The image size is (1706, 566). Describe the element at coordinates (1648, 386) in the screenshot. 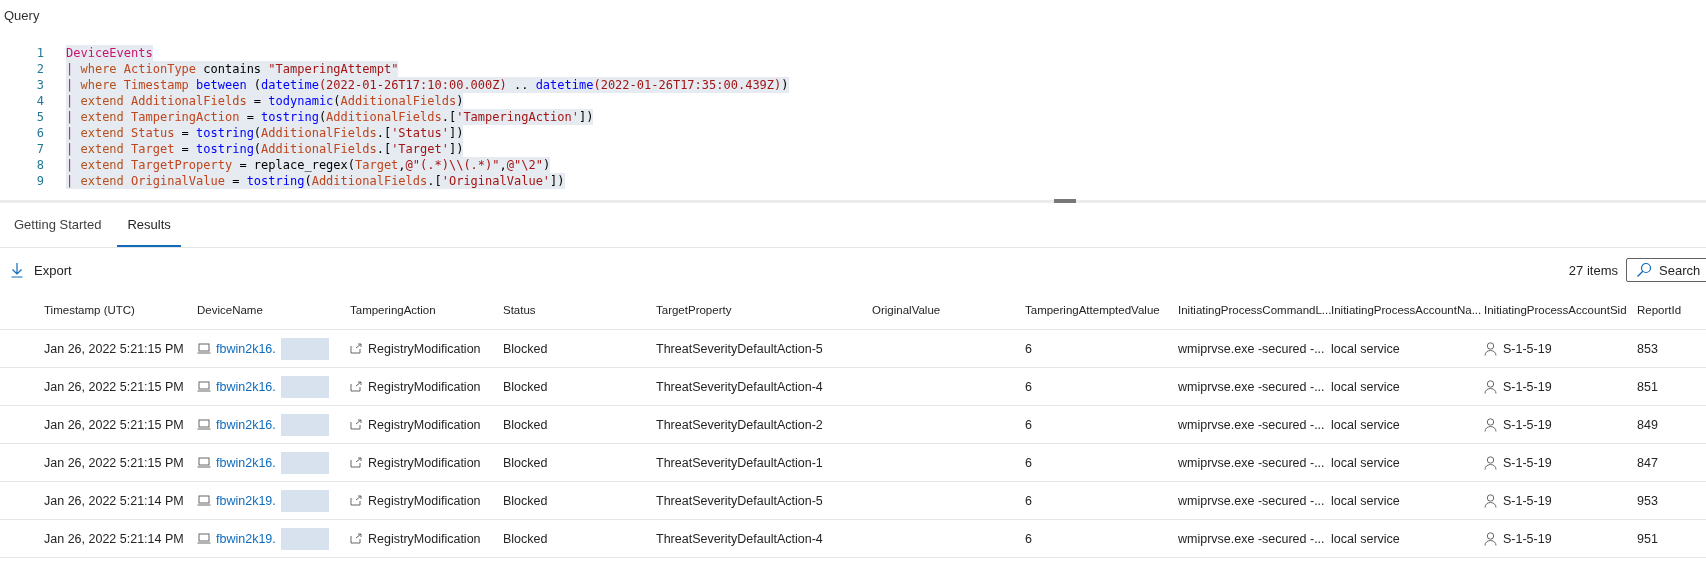

I see `table-cell-text: 851` at that location.